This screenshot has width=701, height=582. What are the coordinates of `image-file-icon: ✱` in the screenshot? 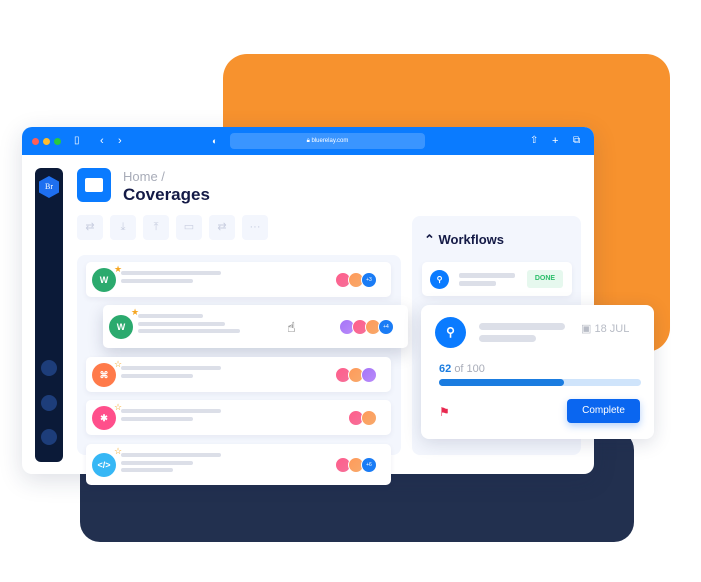 It's located at (104, 417).